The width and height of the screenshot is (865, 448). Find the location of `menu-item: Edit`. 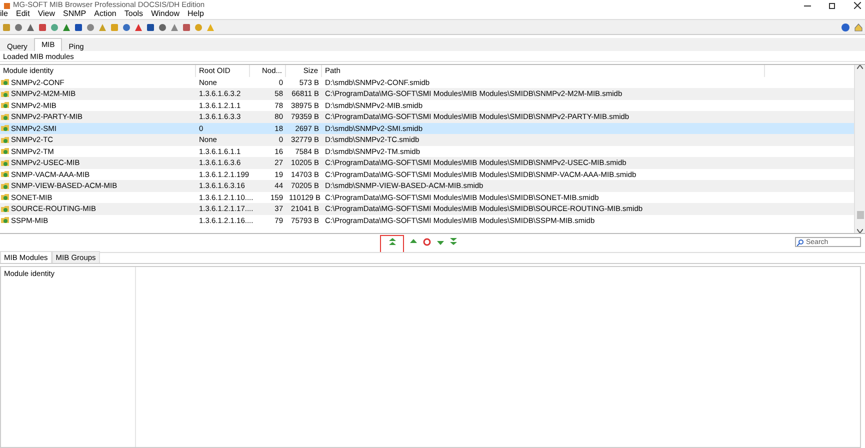

menu-item: Edit is located at coordinates (23, 14).